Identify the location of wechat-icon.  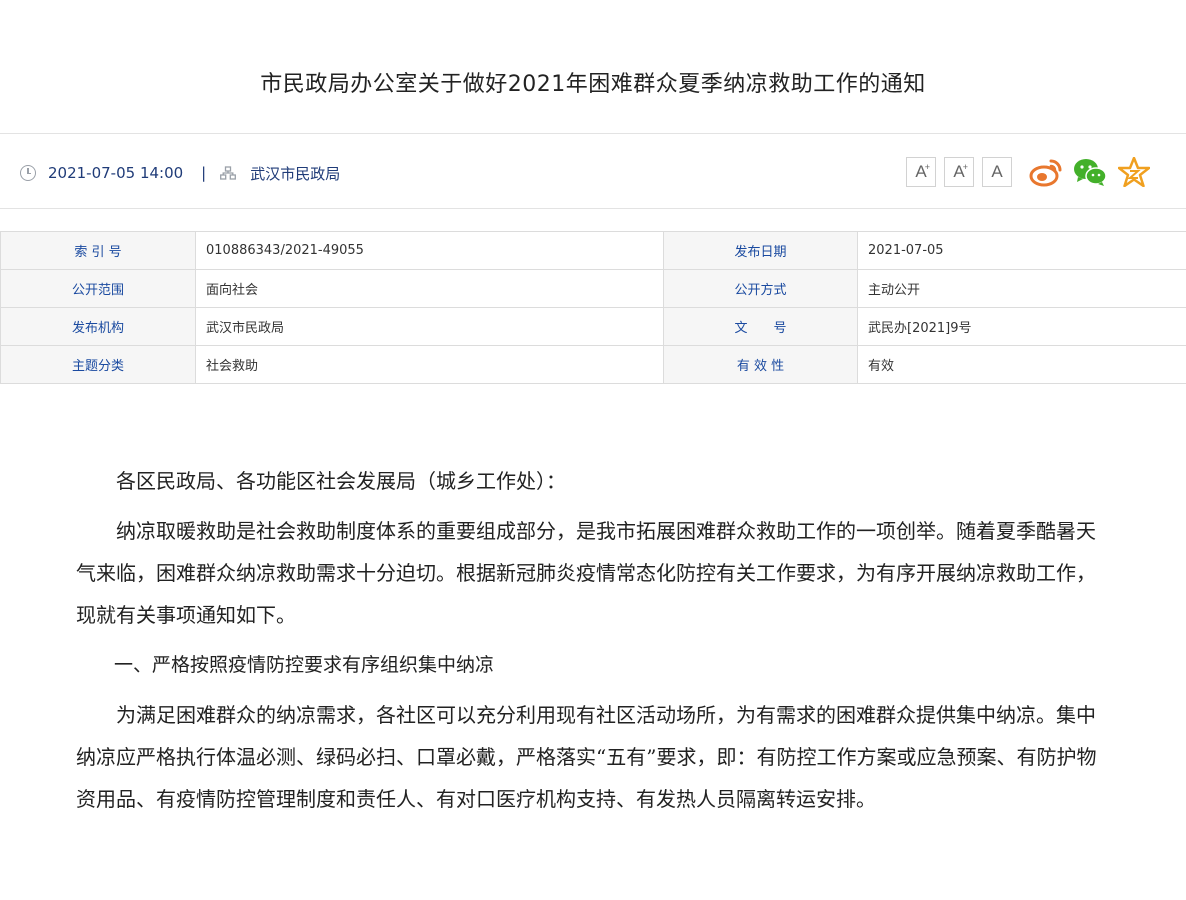
(1090, 172).